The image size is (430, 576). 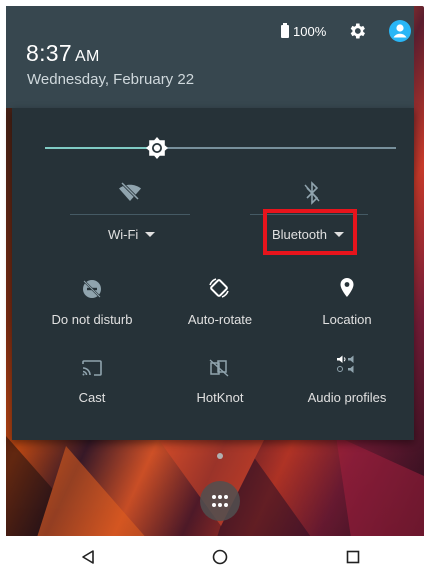 I want to click on back-icon, so click(x=88, y=557).